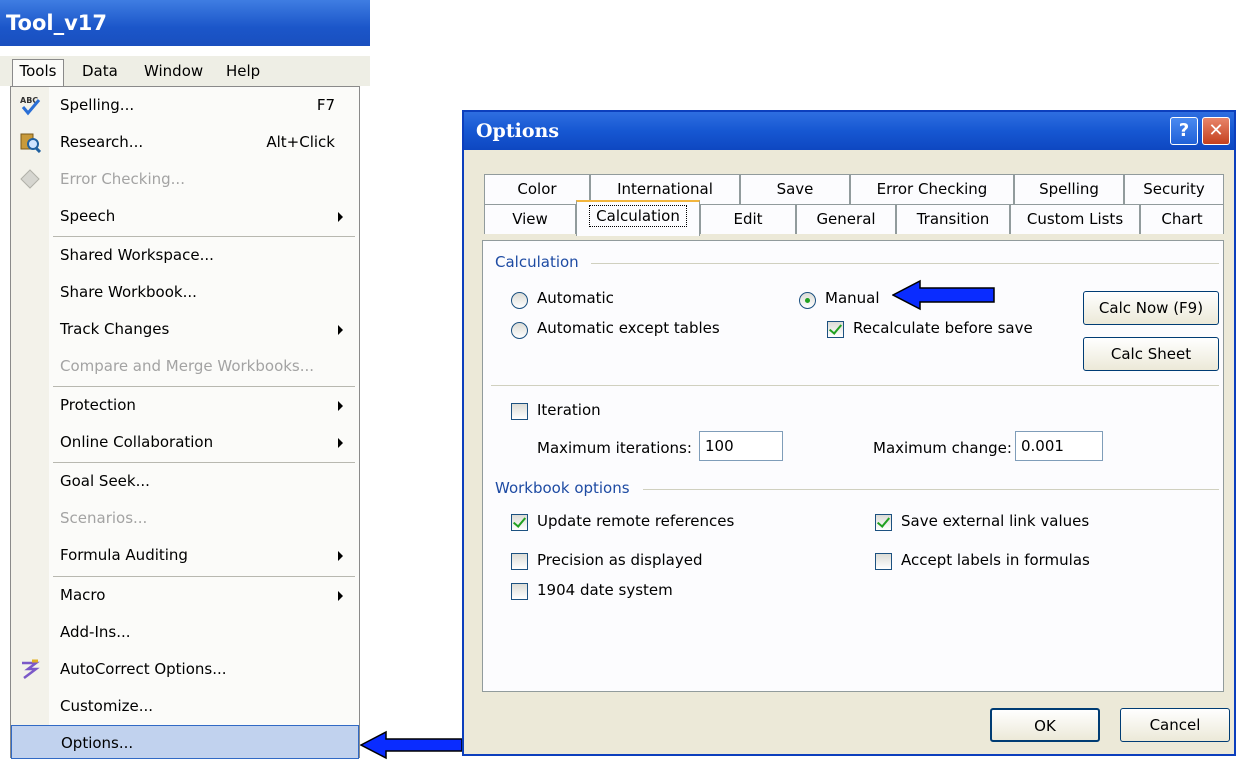  Describe the element at coordinates (1075, 219) in the screenshot. I see `tab-custom-lists: Custom Lists` at that location.